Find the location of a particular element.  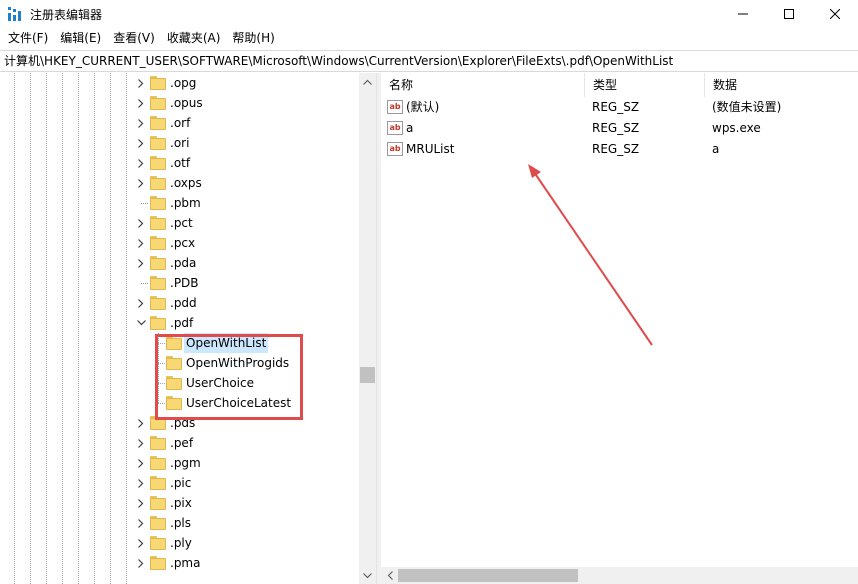

tree-item: .pma is located at coordinates (180, 563).